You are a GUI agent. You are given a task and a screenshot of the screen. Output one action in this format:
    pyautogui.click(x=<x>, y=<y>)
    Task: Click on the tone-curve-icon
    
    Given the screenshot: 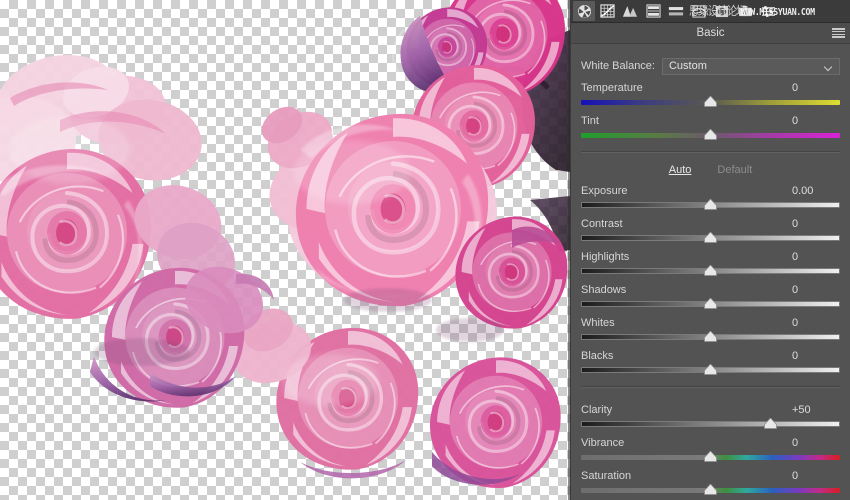 What is the action you would take?
    pyautogui.click(x=607, y=11)
    